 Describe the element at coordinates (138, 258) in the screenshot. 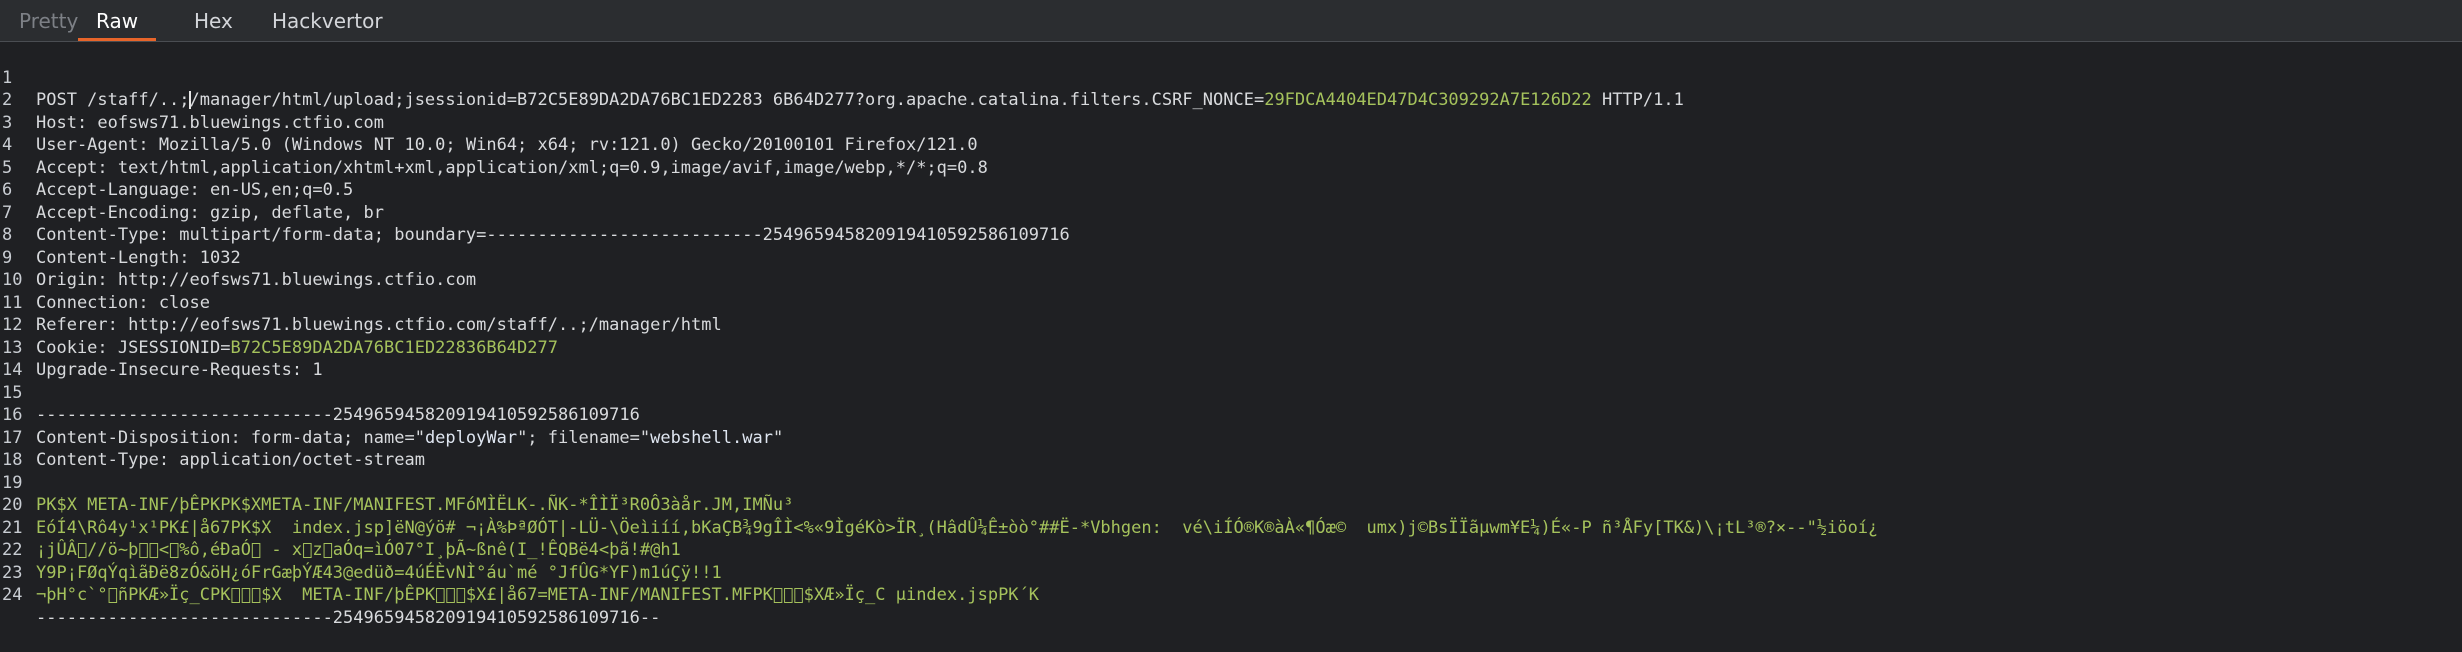

I see `content-length-header: Content-Length: 1032` at that location.